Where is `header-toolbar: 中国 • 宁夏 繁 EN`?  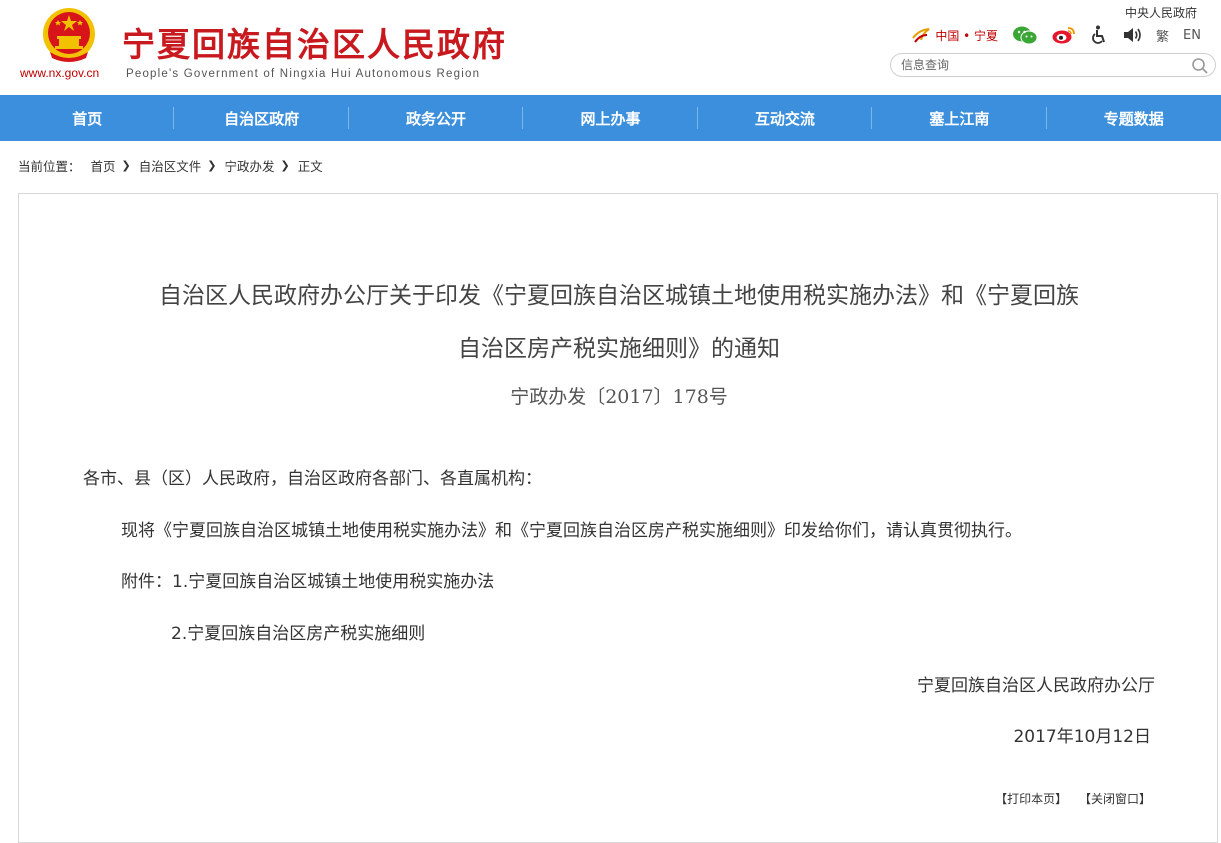
header-toolbar: 中国 • 宁夏 繁 EN is located at coordinates (1049, 35).